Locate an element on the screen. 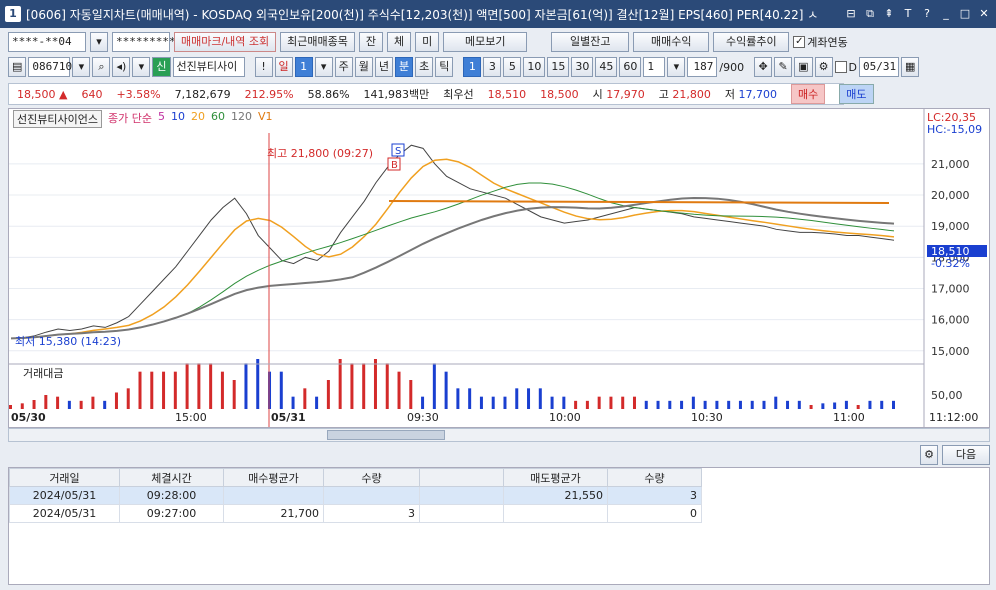 The width and height of the screenshot is (996, 590). period-month-button: 월 is located at coordinates (363, 67).